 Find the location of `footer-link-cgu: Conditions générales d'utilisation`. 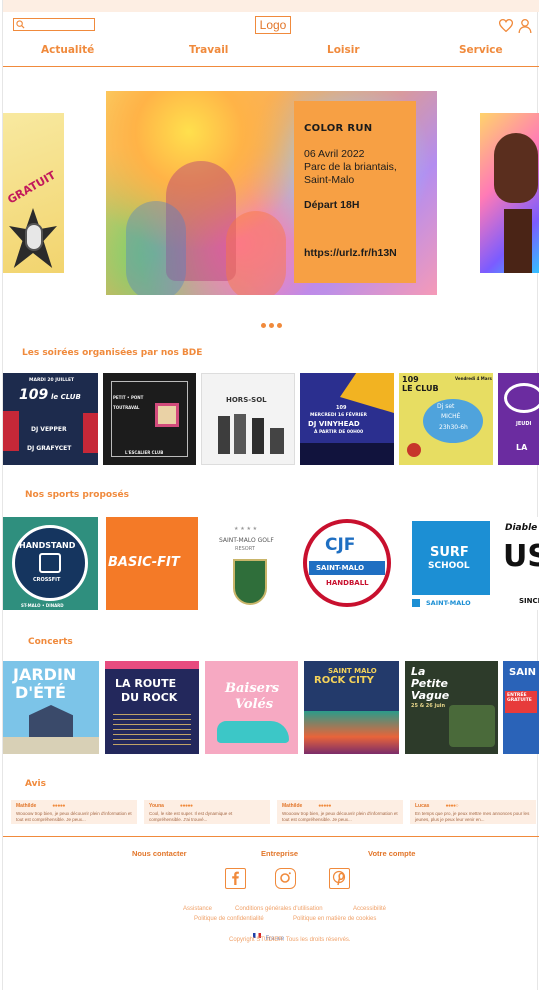

footer-link-cgu: Conditions générales d'utilisation is located at coordinates (279, 909).